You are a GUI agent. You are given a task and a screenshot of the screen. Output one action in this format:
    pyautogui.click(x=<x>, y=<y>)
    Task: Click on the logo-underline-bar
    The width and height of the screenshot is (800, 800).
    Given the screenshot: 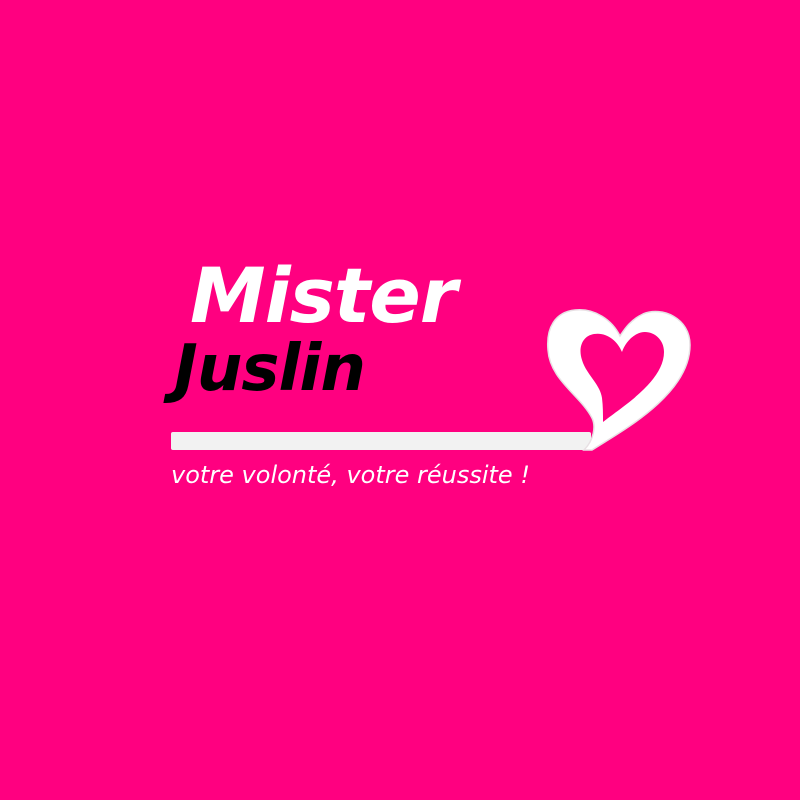 What is the action you would take?
    pyautogui.click(x=381, y=441)
    